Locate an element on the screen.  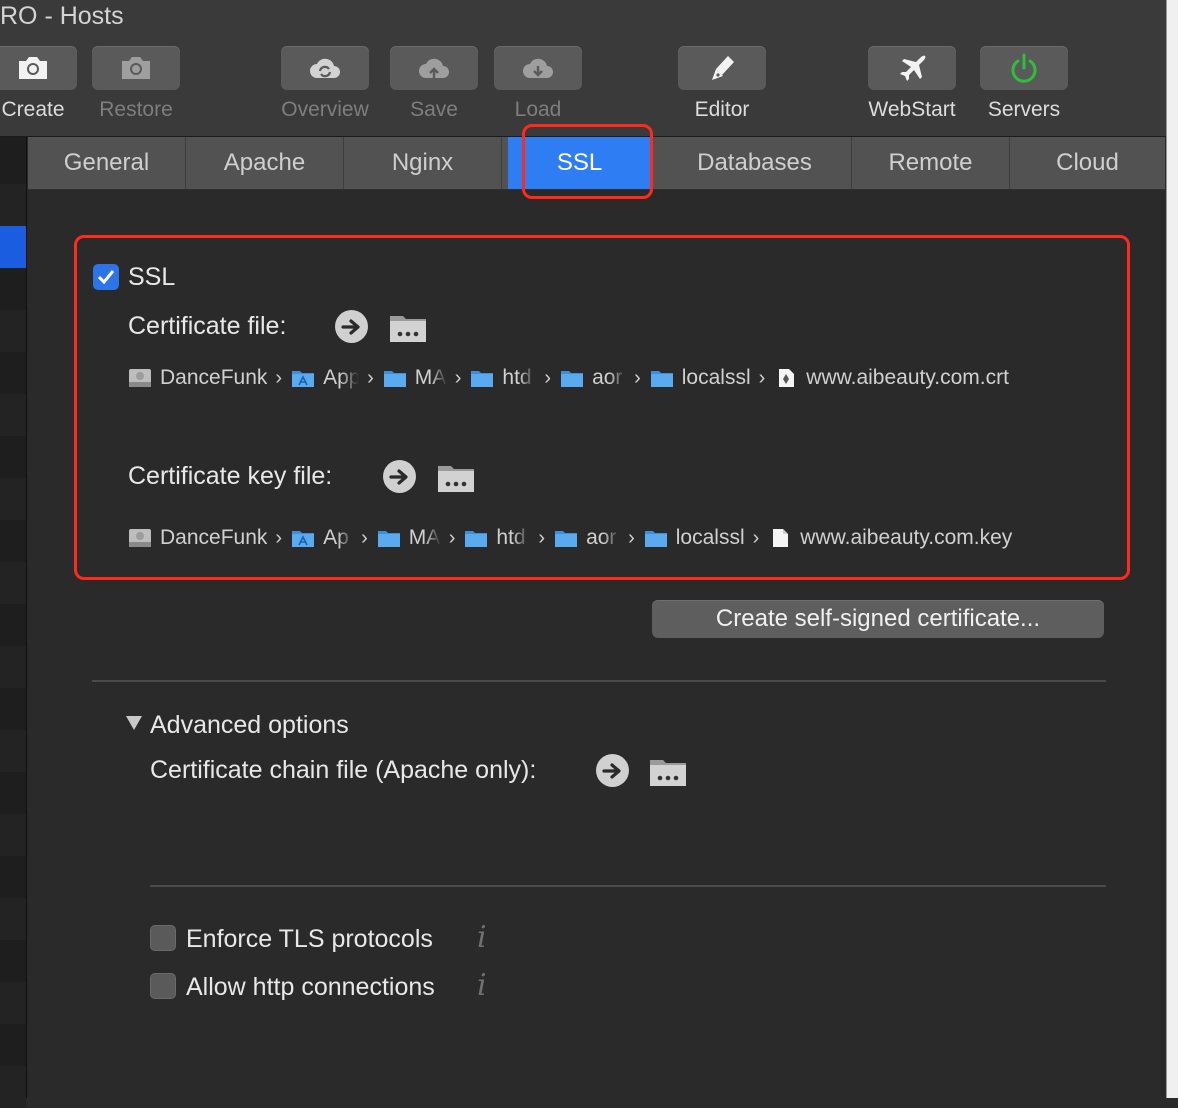
toolbar-webstart: WebStart is located at coordinates (912, 84).